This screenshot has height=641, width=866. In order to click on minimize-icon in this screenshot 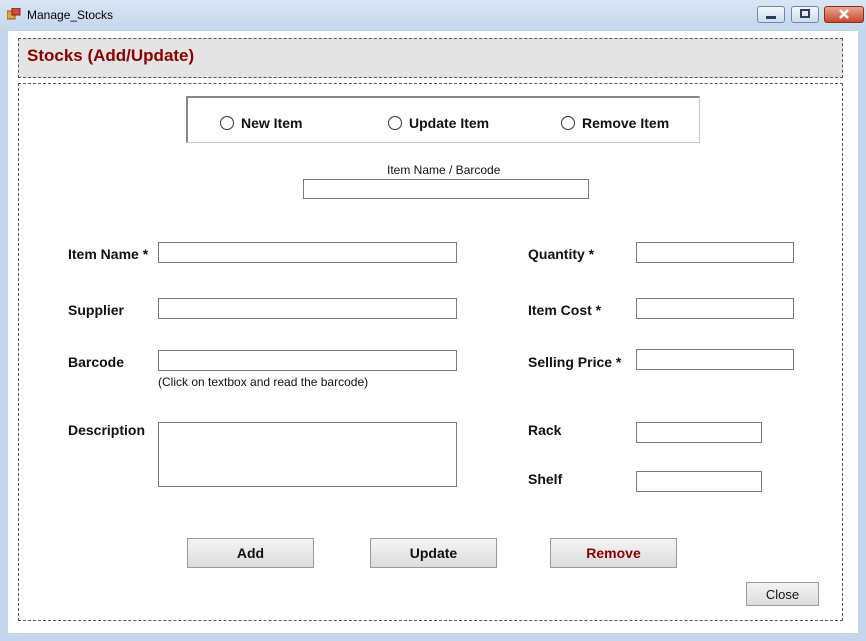, I will do `click(771, 17)`.